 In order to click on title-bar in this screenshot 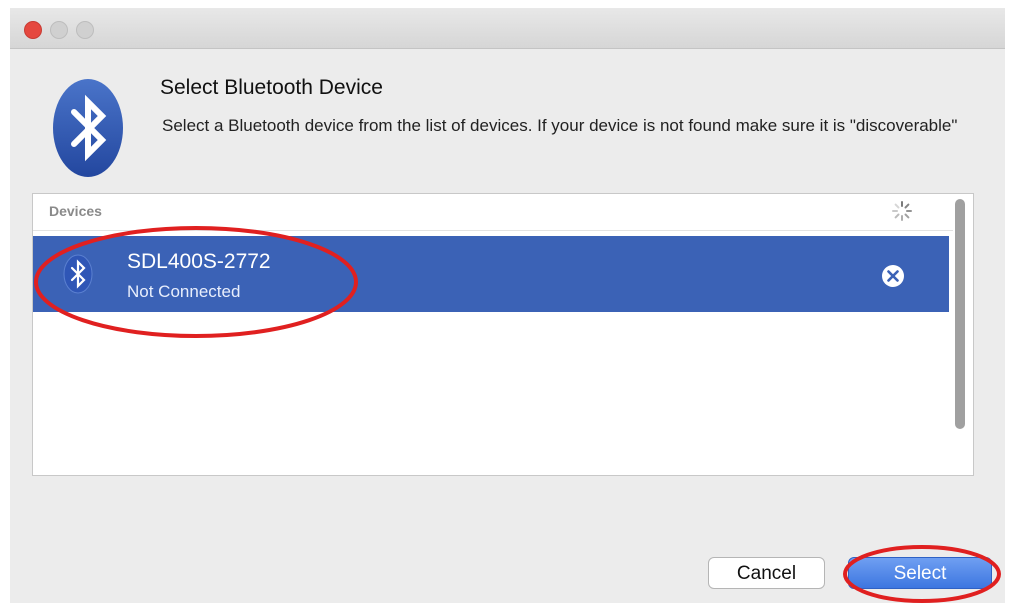, I will do `click(507, 28)`.